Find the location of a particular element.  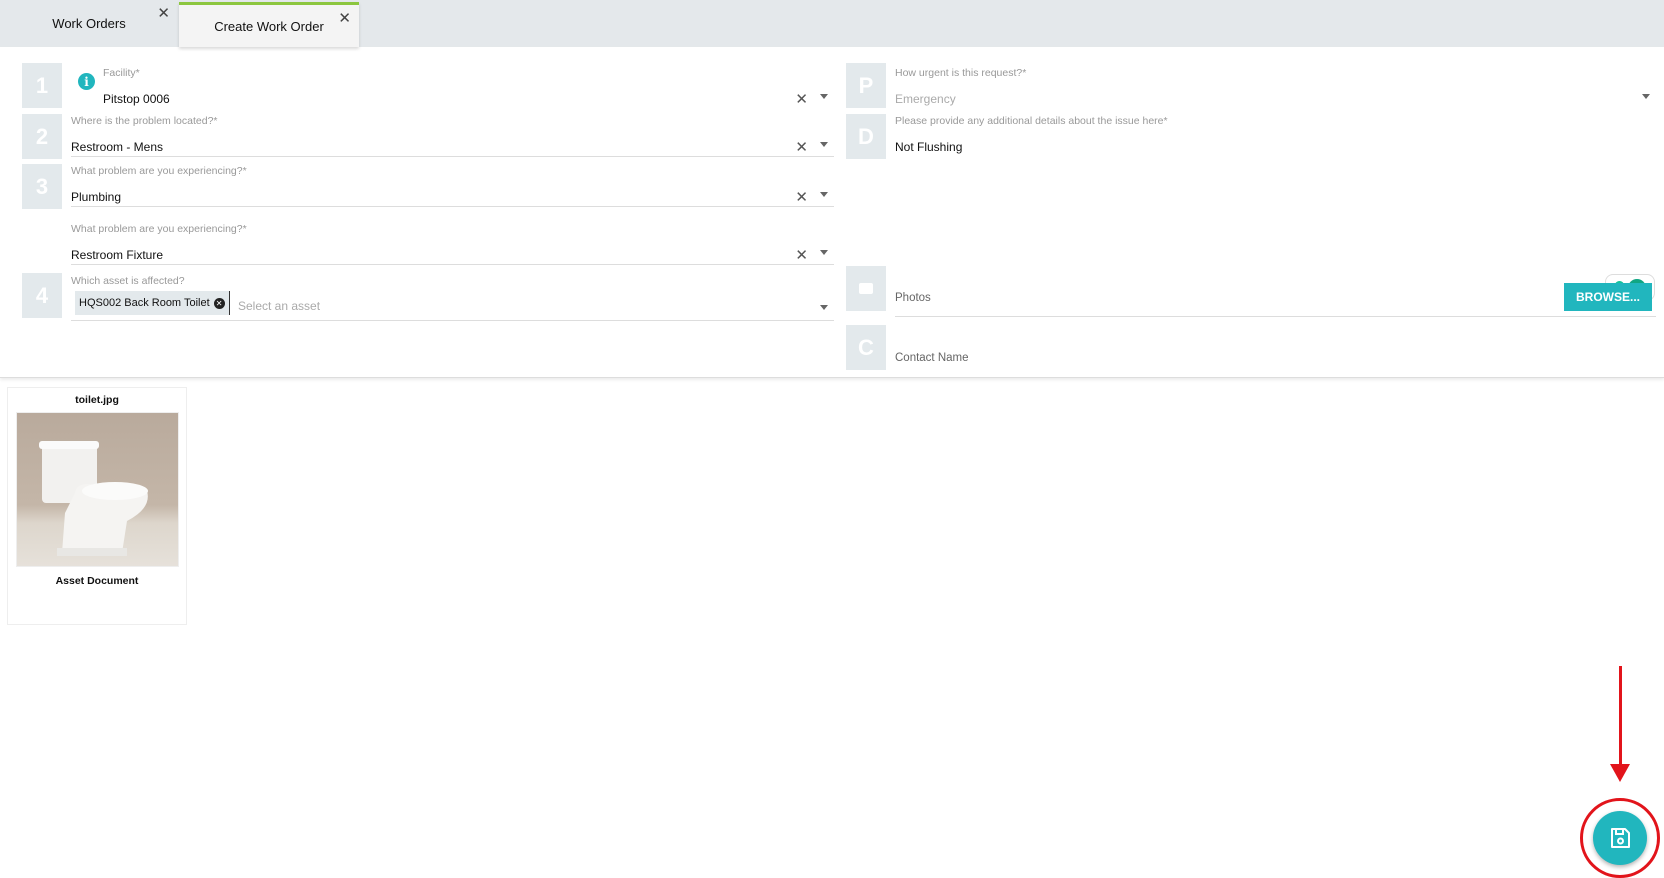

camera-icon is located at coordinates (866, 288).